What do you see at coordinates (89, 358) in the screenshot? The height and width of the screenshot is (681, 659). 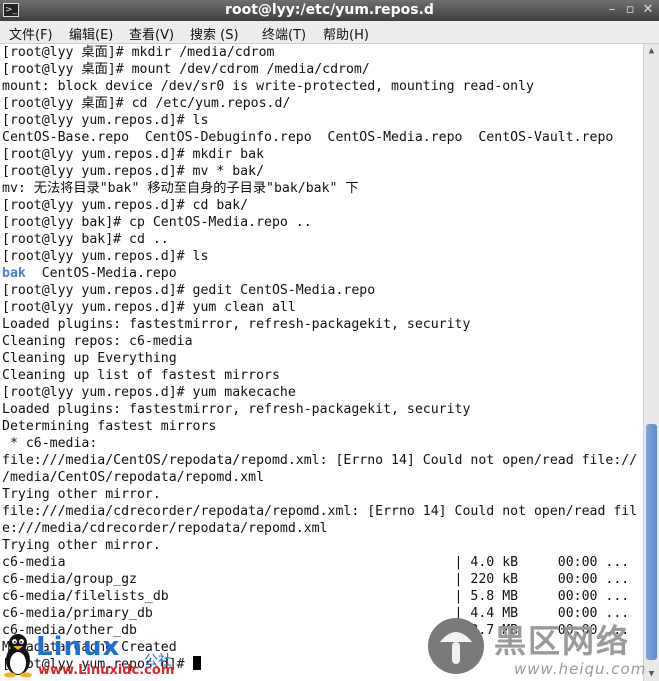 I see `terminal-line: Cleaning up Everything` at bounding box center [89, 358].